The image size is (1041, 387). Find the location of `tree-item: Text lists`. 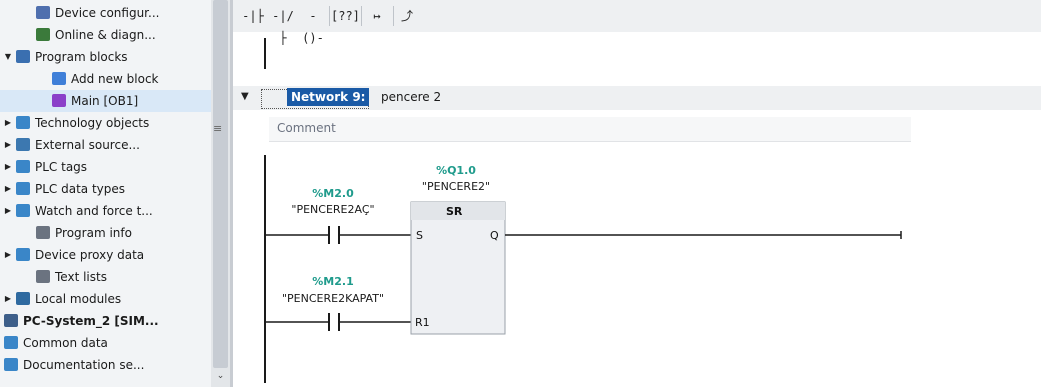

tree-item: Text lists is located at coordinates (105, 277).